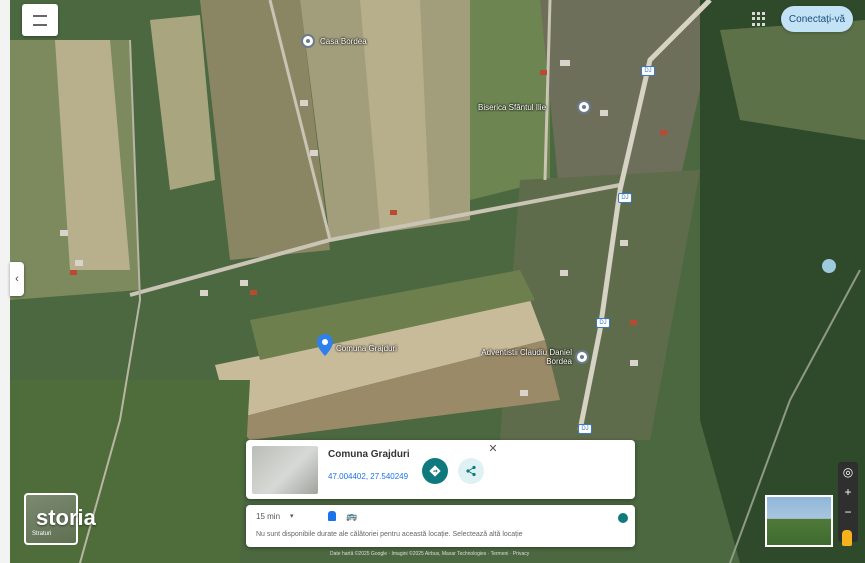 The height and width of the screenshot is (563, 865). I want to click on place-card: Comuna Grajduri 47.004402, 27.540249 ✕, so click(440, 469).